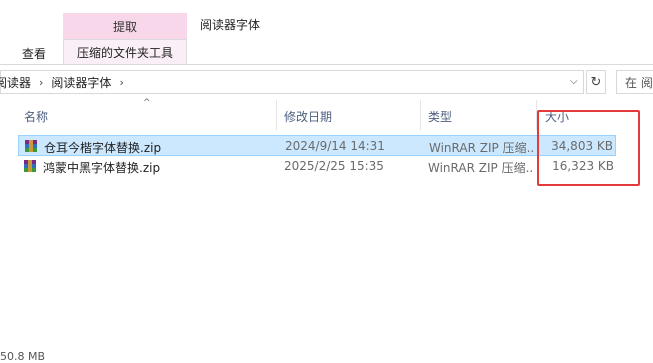 This screenshot has height=363, width=653. What do you see at coordinates (34, 53) in the screenshot?
I see `tab-view: 查看` at bounding box center [34, 53].